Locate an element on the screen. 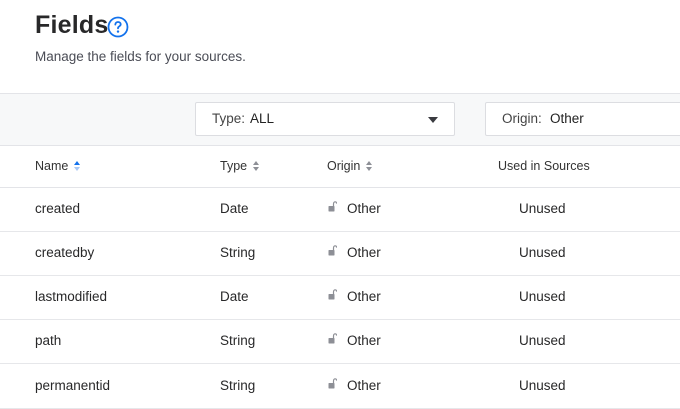 The width and height of the screenshot is (680, 409). table-row: path String Other Unused is located at coordinates (340, 342).